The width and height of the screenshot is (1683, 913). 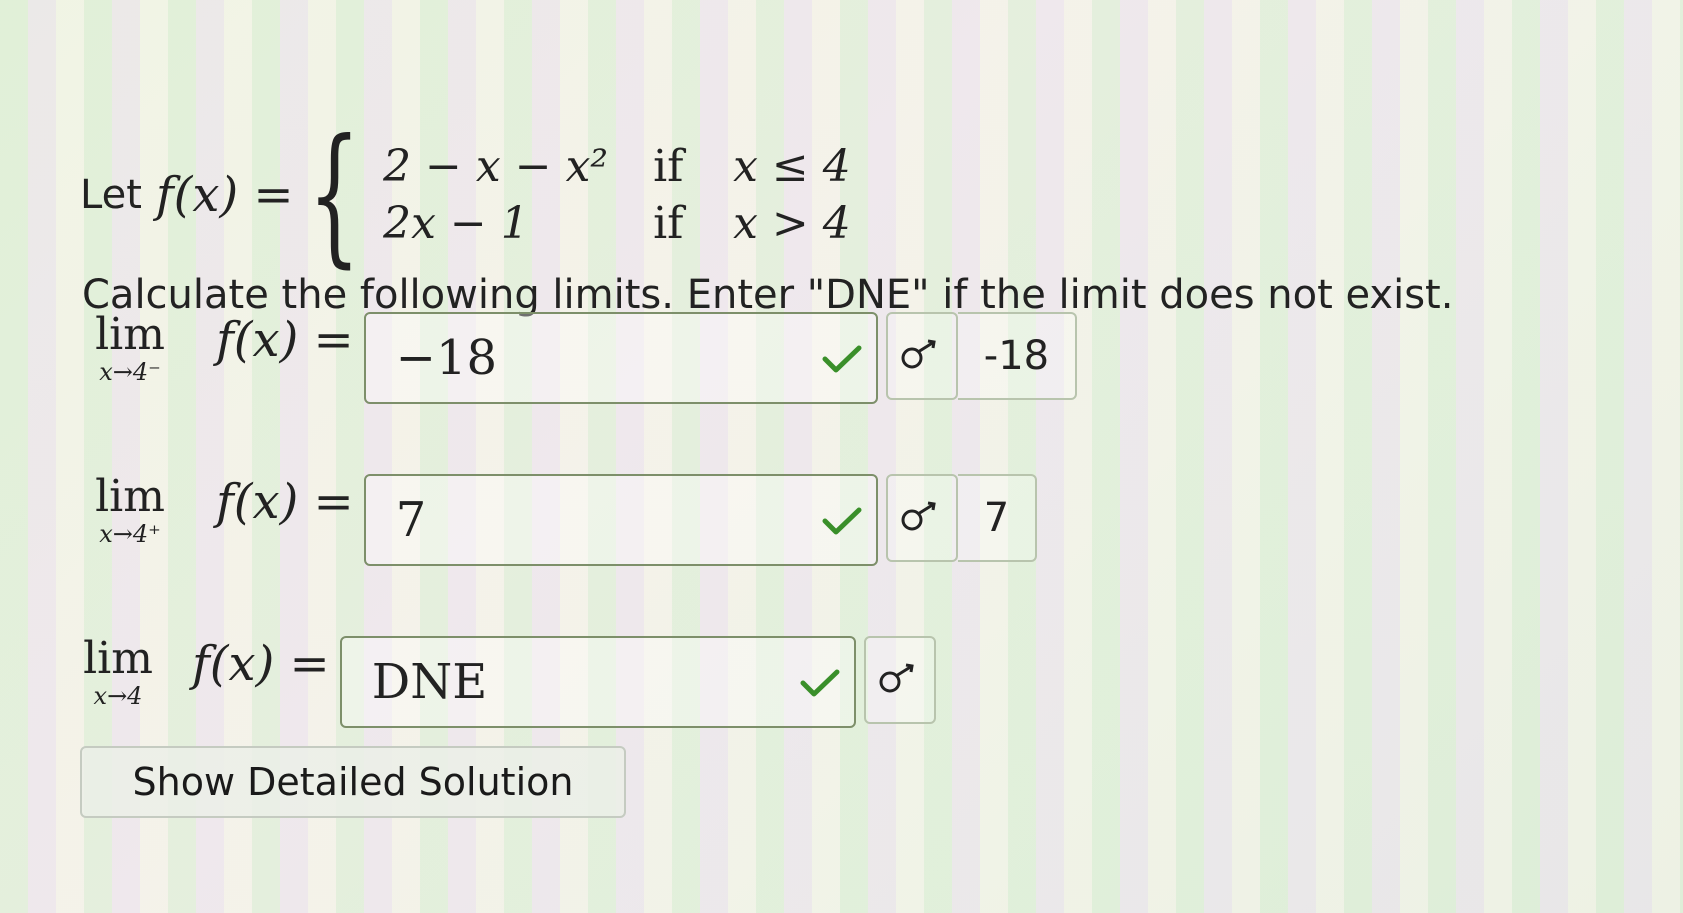 What do you see at coordinates (353, 782) in the screenshot?
I see `show-detailed-solution-button: Show Detailed Solution` at bounding box center [353, 782].